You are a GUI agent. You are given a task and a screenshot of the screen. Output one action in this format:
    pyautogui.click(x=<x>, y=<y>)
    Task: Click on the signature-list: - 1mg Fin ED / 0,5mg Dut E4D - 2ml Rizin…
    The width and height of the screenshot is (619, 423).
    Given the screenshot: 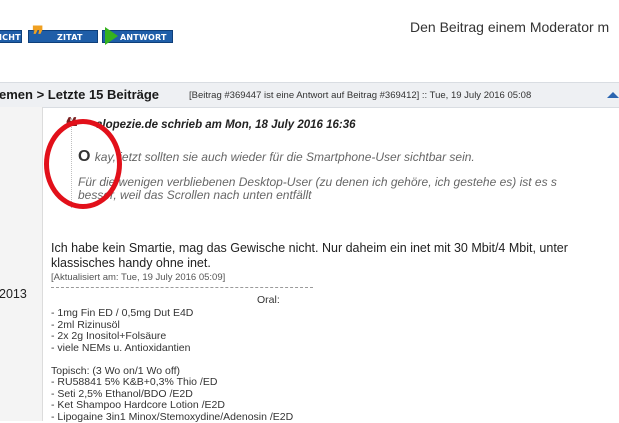 What is the action you would take?
    pyautogui.click(x=172, y=365)
    